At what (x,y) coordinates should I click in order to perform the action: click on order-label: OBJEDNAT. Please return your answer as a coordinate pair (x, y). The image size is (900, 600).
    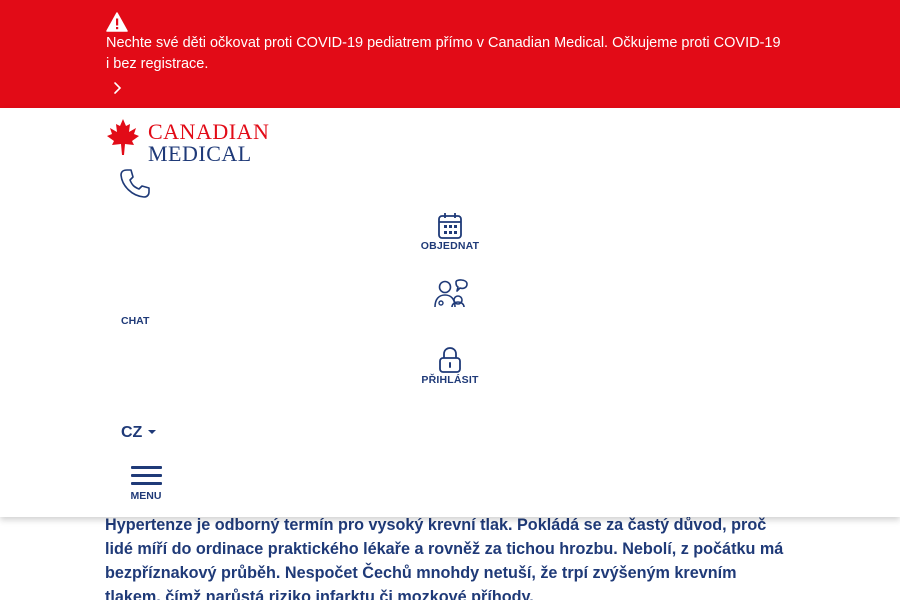
    Looking at the image, I should click on (450, 246).